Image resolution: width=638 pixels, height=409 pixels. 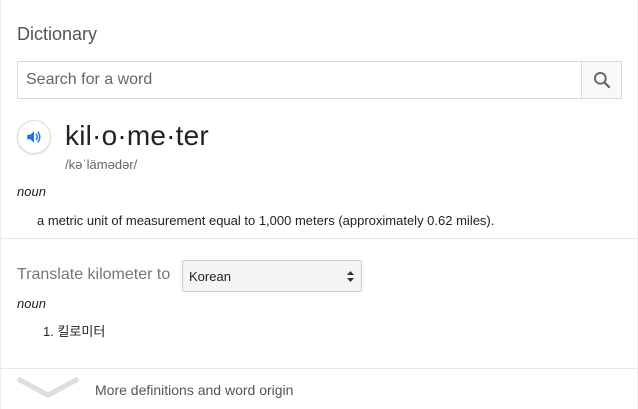 What do you see at coordinates (57, 34) in the screenshot?
I see `dictionary-title: Dictionary` at bounding box center [57, 34].